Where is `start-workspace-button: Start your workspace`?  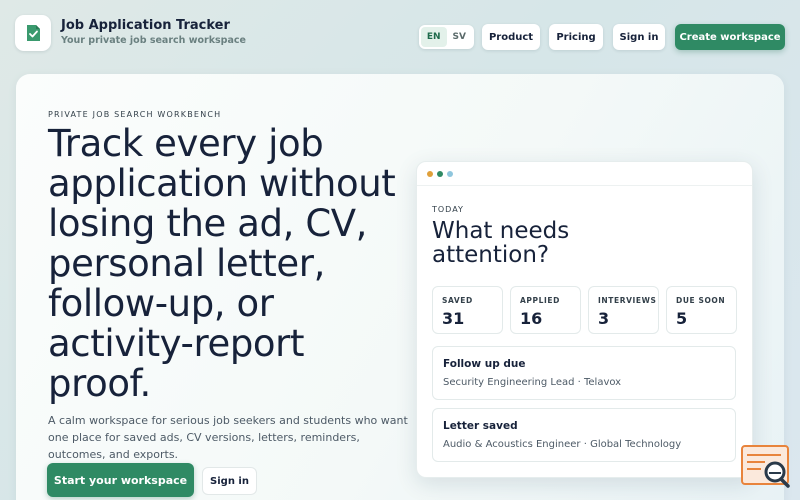 start-workspace-button: Start your workspace is located at coordinates (120, 480).